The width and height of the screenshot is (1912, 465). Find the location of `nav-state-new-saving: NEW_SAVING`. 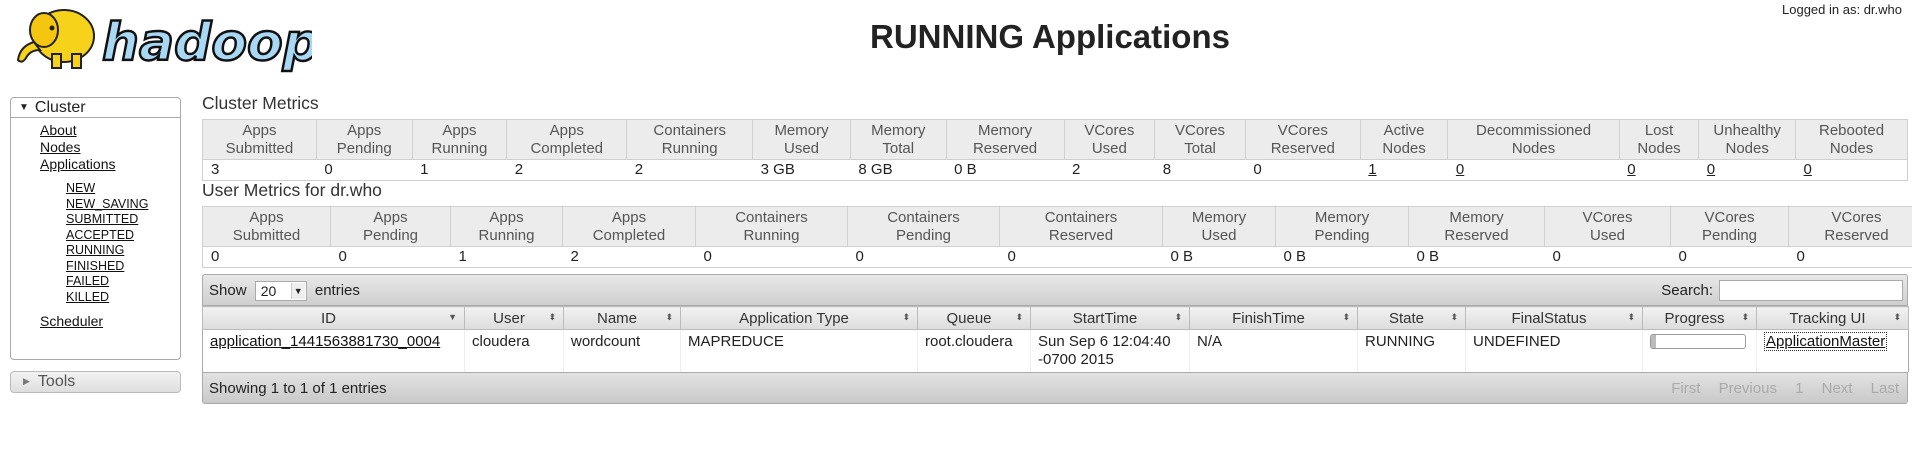

nav-state-new-saving: NEW_SAVING is located at coordinates (123, 205).